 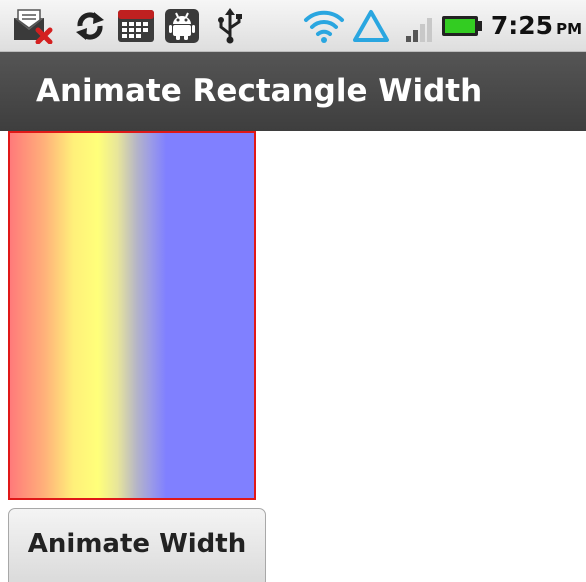 What do you see at coordinates (324, 26) in the screenshot?
I see `wifi-icon` at bounding box center [324, 26].